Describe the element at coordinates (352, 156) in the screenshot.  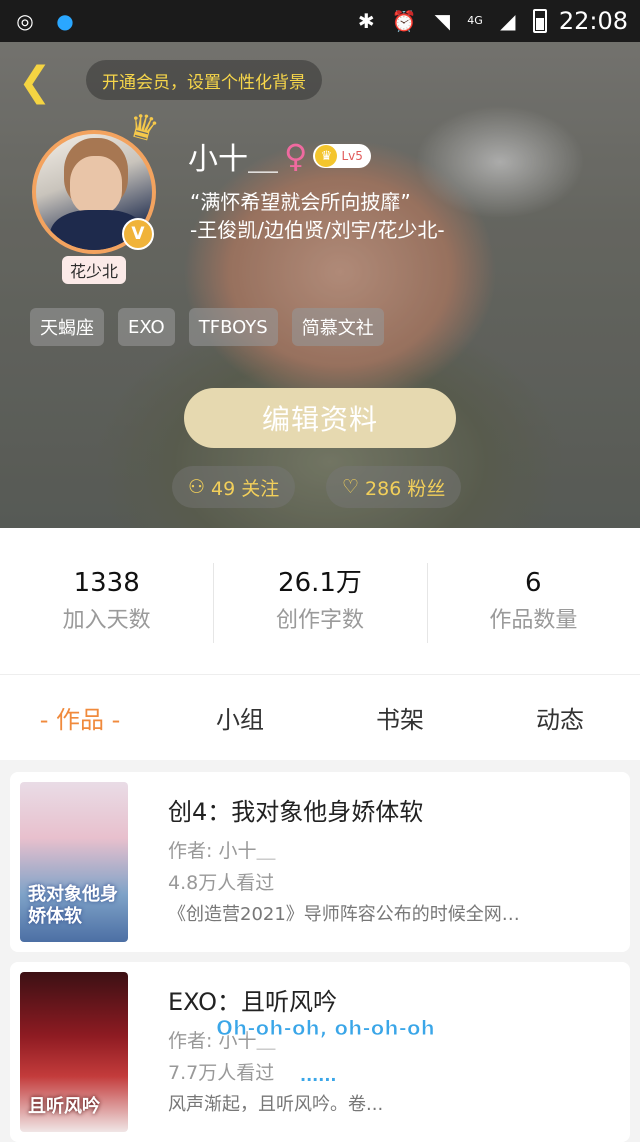
I see `level-text: Lv5` at that location.